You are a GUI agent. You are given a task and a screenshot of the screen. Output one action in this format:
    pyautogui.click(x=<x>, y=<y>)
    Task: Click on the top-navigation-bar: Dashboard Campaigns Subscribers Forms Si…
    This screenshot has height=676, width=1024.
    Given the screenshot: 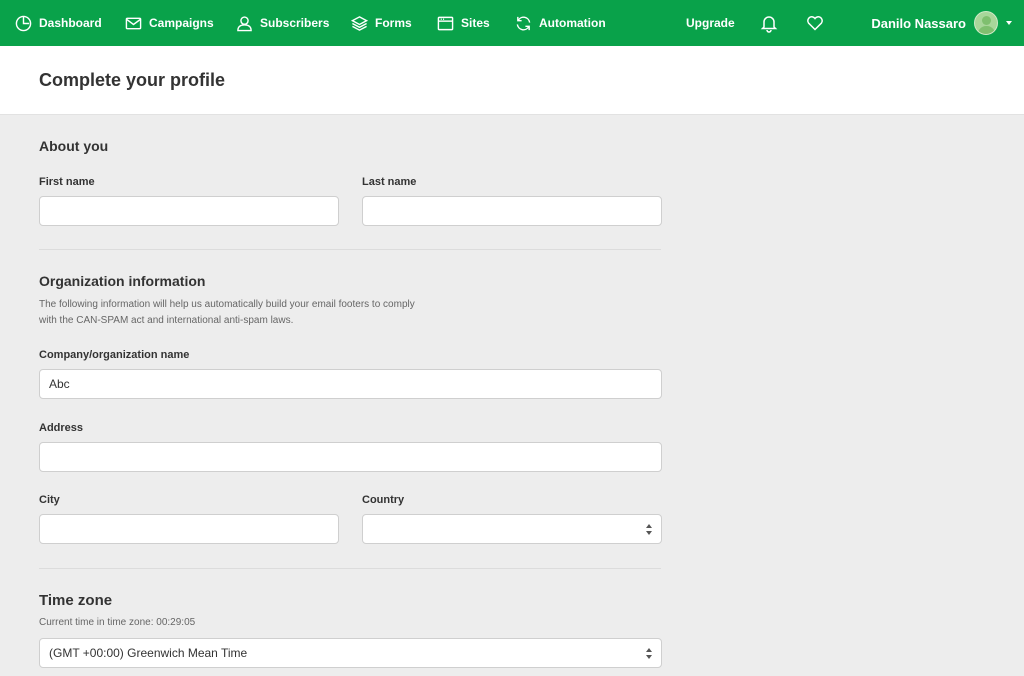 What is the action you would take?
    pyautogui.click(x=512, y=23)
    